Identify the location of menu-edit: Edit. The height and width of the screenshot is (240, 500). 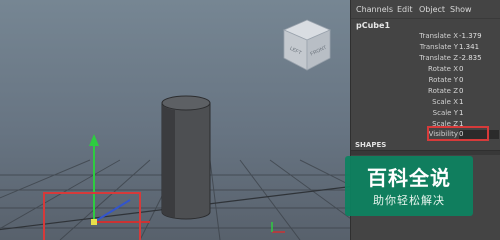
(405, 9).